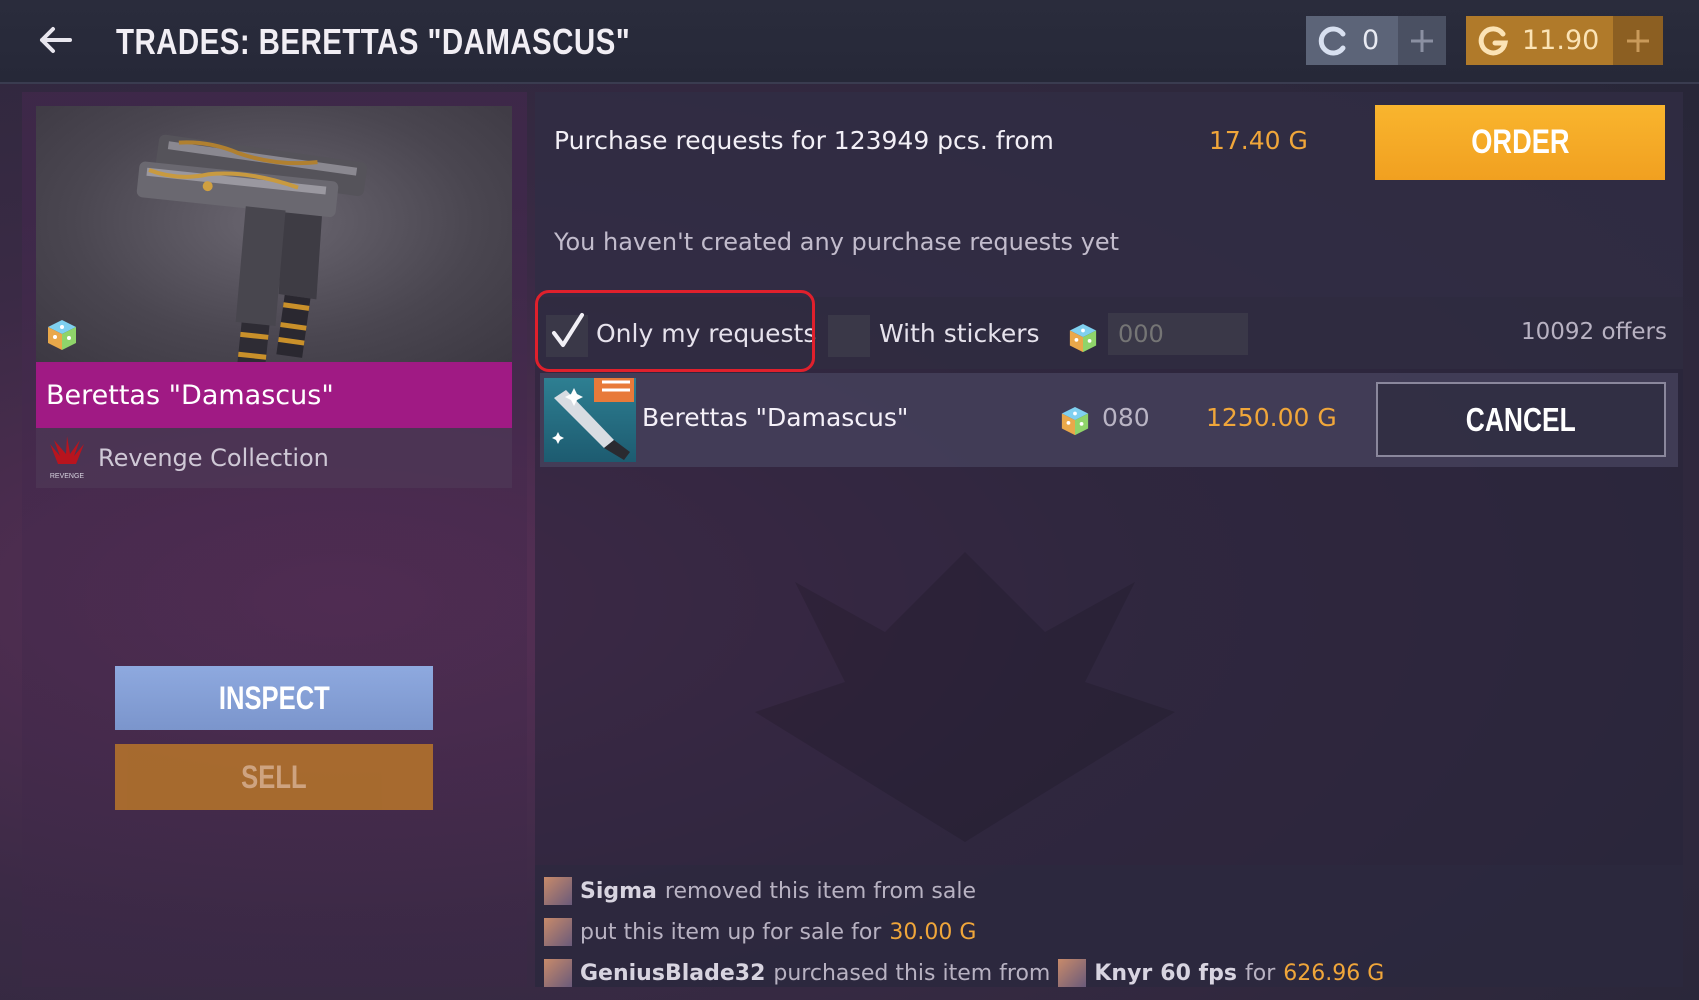  I want to click on arrow-left-icon, so click(56, 40).